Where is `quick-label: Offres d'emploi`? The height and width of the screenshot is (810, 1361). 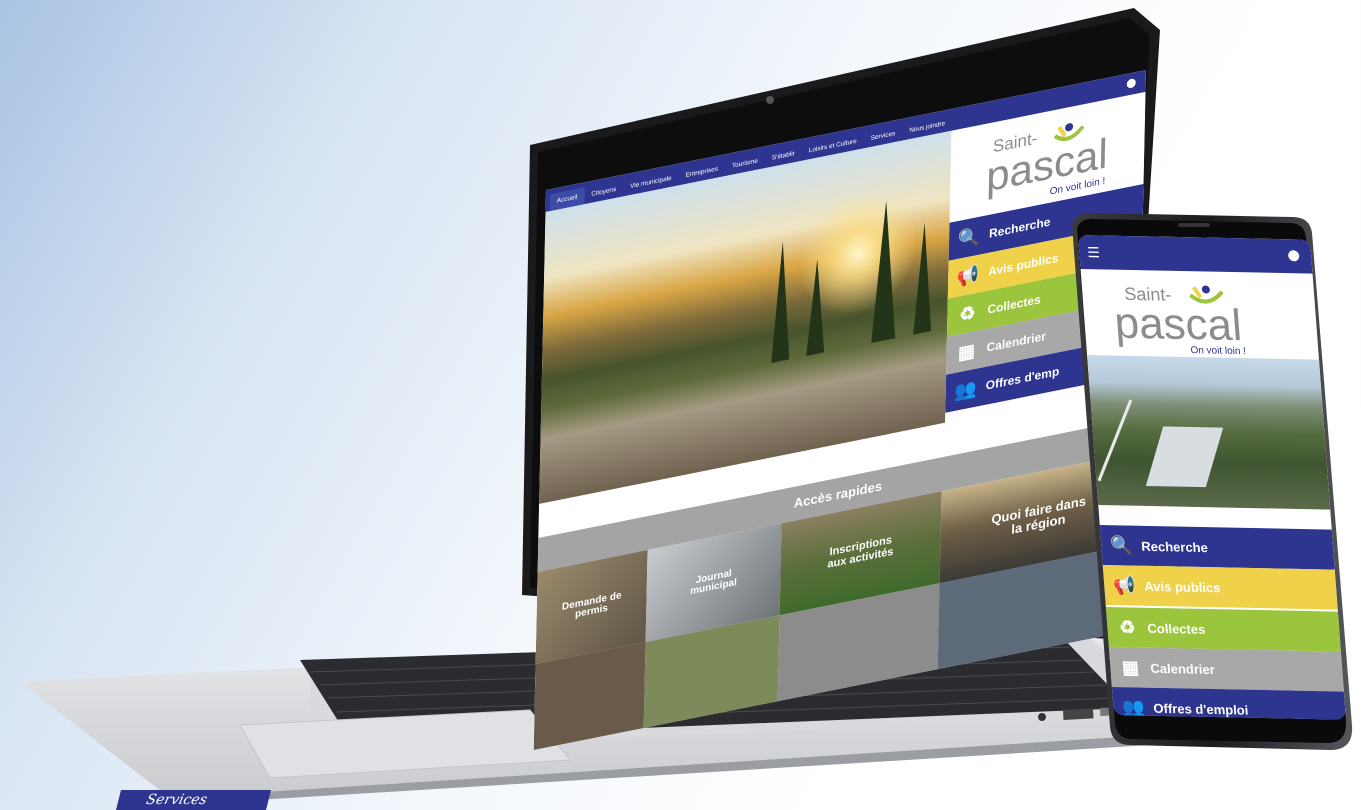
quick-label: Offres d'emploi is located at coordinates (1200, 709).